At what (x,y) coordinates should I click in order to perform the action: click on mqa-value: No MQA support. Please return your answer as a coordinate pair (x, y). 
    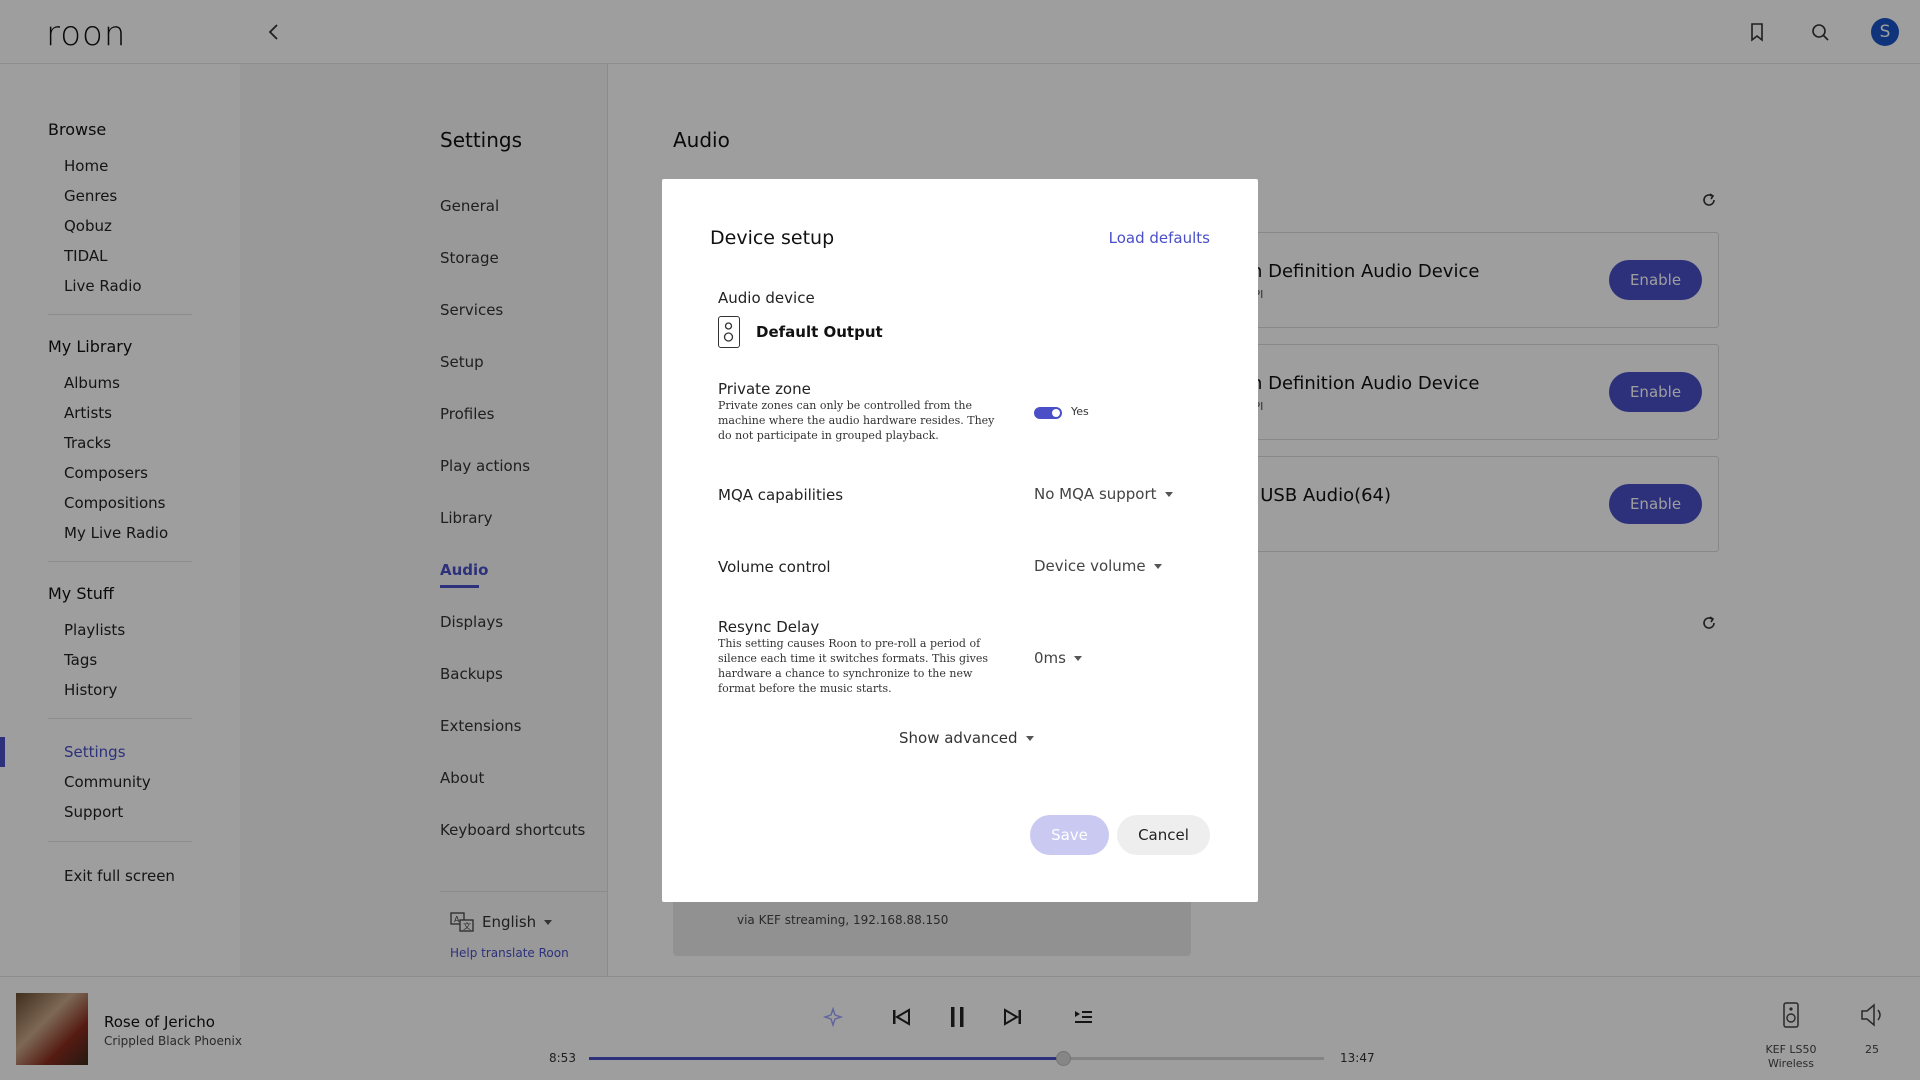
    Looking at the image, I should click on (1095, 494).